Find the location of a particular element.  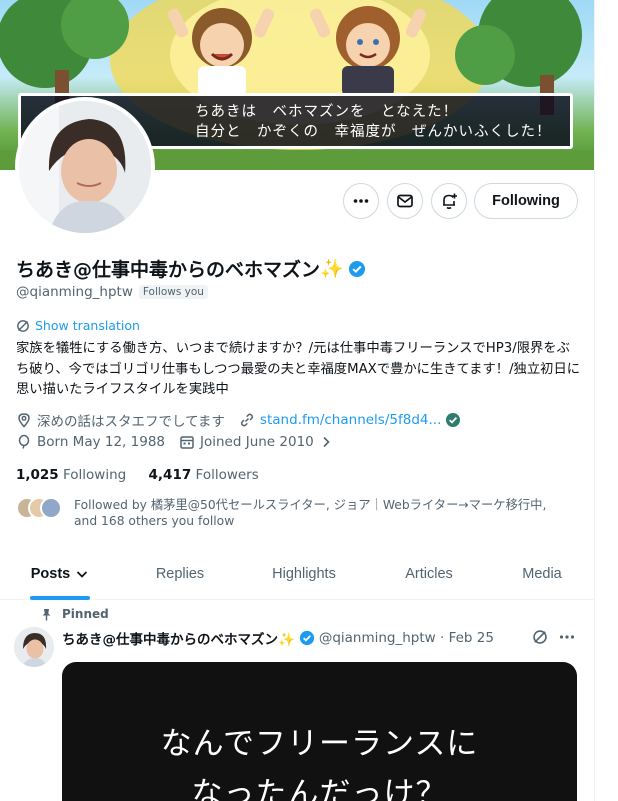

verified-badge-icon is located at coordinates (357, 269).